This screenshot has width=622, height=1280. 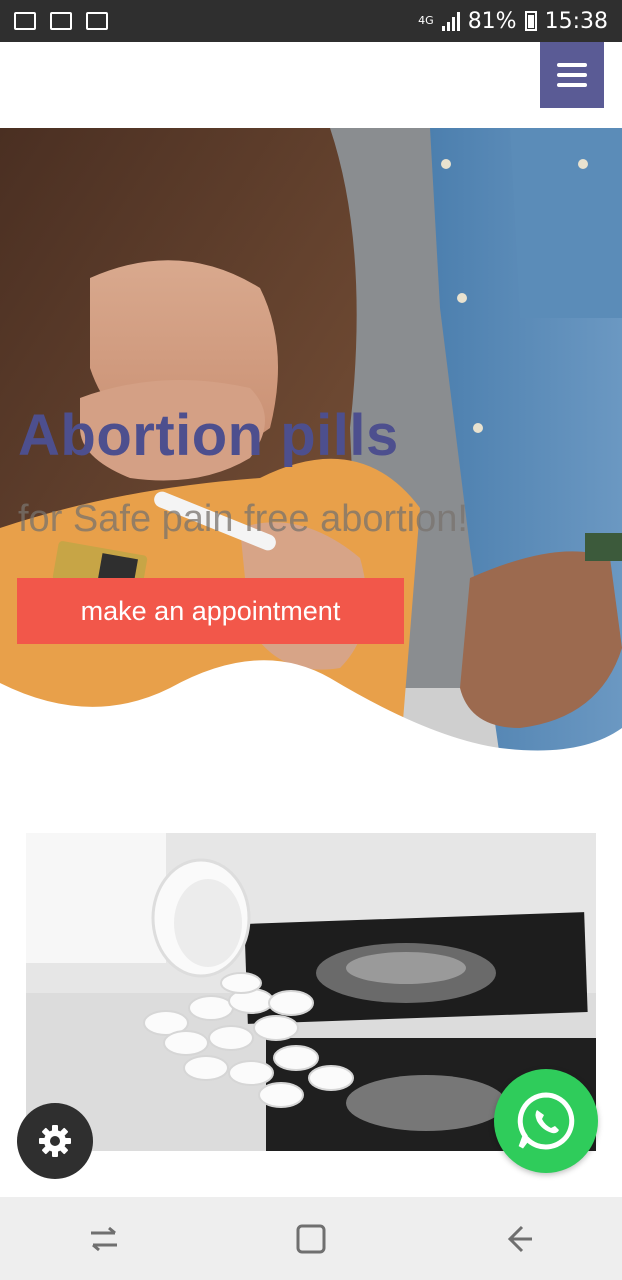 What do you see at coordinates (104, 1239) in the screenshot?
I see `recent-apps-icon` at bounding box center [104, 1239].